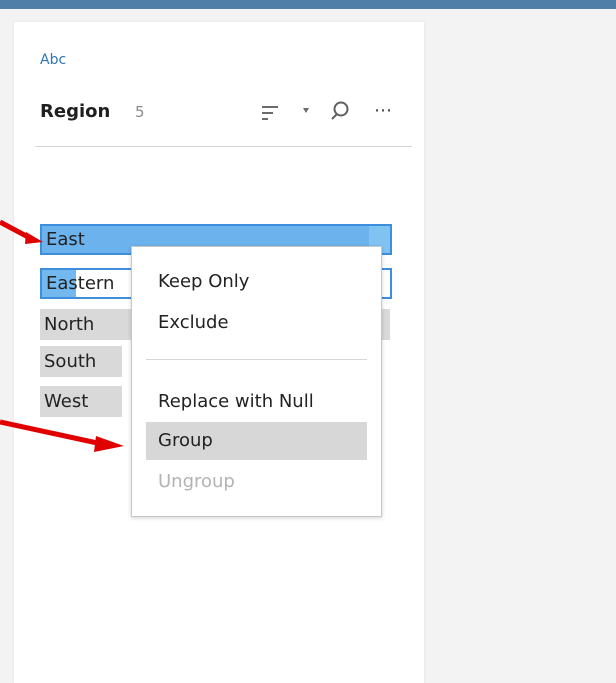 This screenshot has height=683, width=616. Describe the element at coordinates (256, 441) in the screenshot. I see `menu-item-group: Group` at that location.